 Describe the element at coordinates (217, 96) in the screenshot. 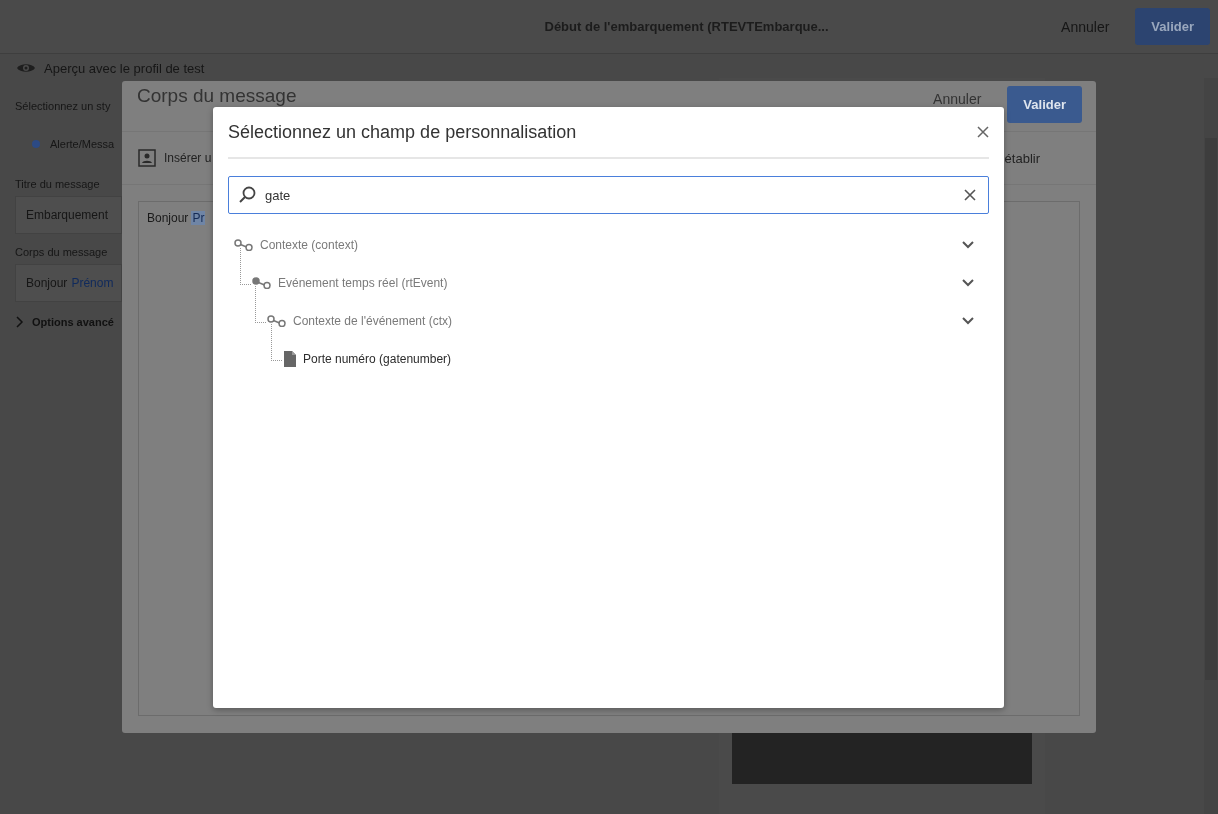

I see `dialog-title: Corps du message` at that location.